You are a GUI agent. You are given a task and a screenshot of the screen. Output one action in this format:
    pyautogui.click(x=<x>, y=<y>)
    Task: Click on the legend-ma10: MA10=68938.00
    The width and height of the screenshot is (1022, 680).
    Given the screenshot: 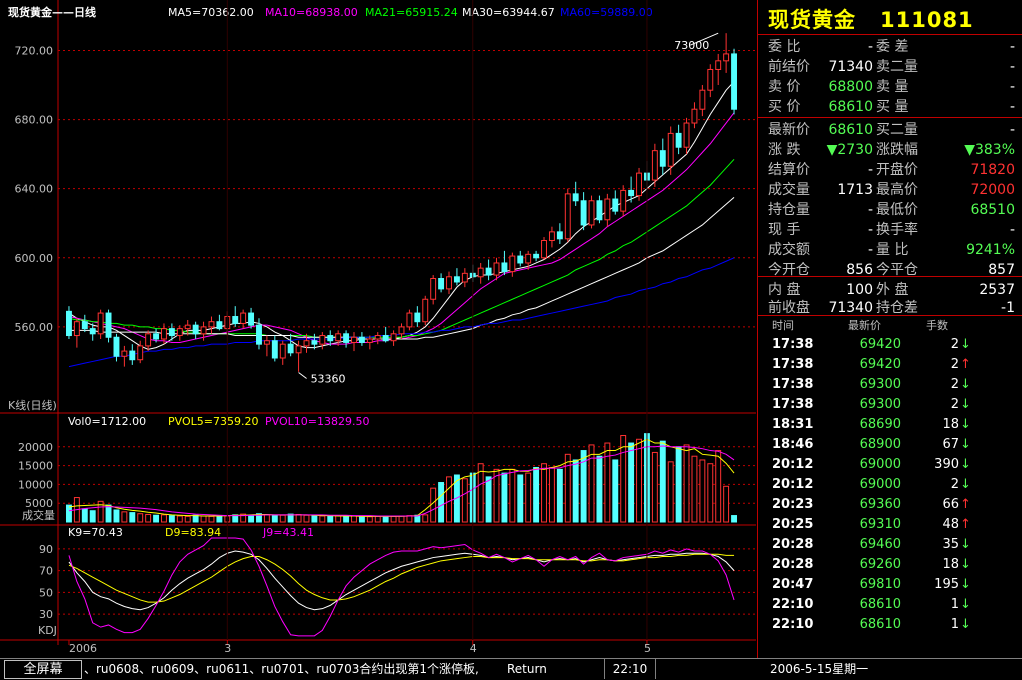 What is the action you would take?
    pyautogui.click(x=311, y=12)
    